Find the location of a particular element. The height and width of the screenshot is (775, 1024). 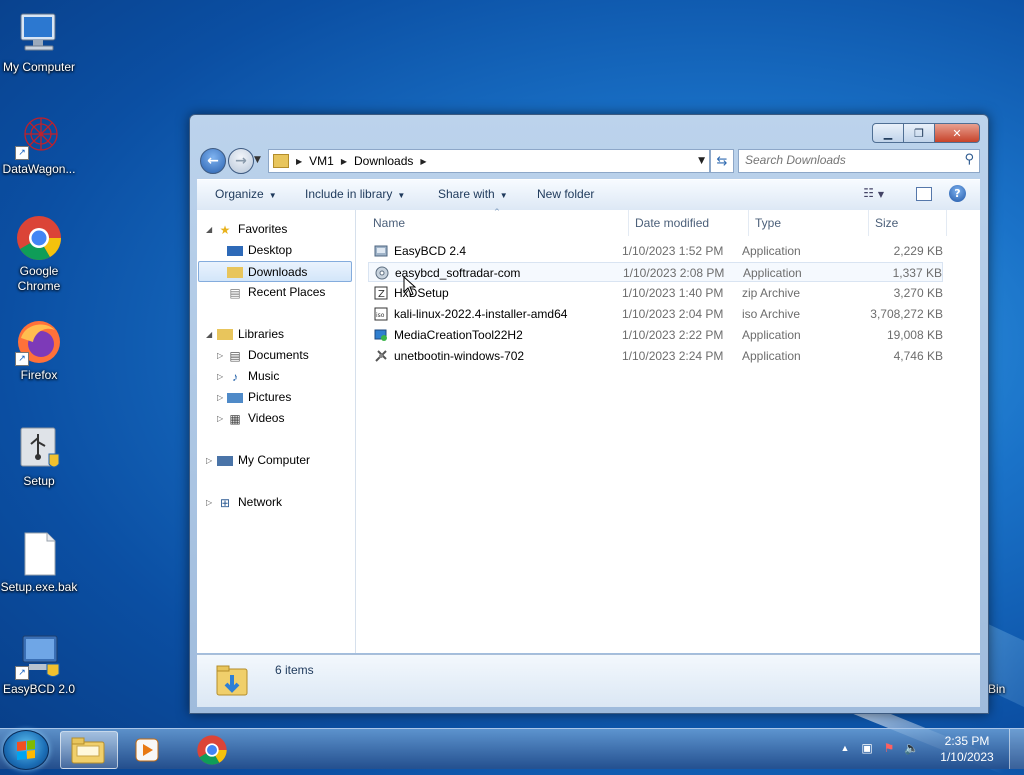

forward-button: → is located at coordinates (241, 161).